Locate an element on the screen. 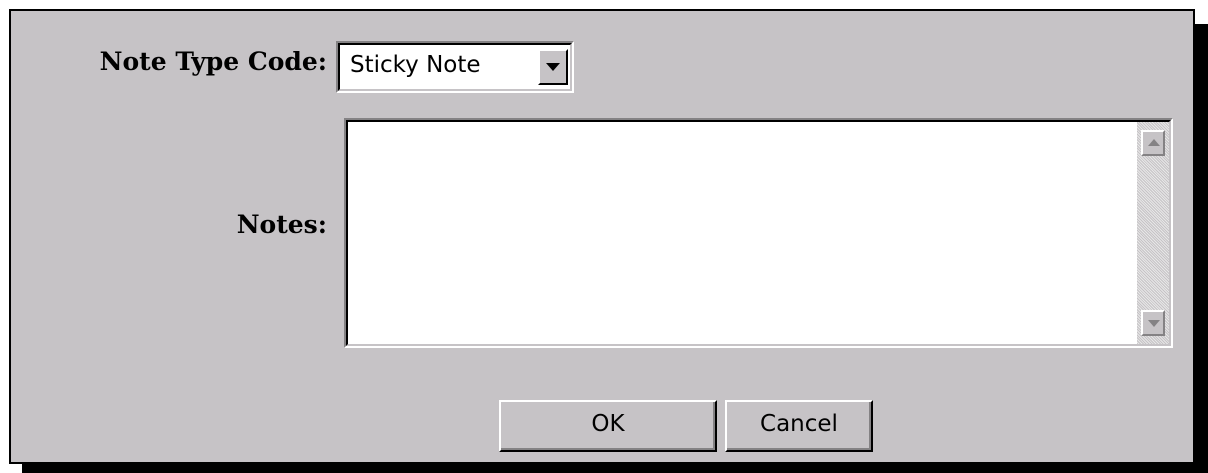 The height and width of the screenshot is (473, 1208). cancel-button: Cancel is located at coordinates (799, 426).